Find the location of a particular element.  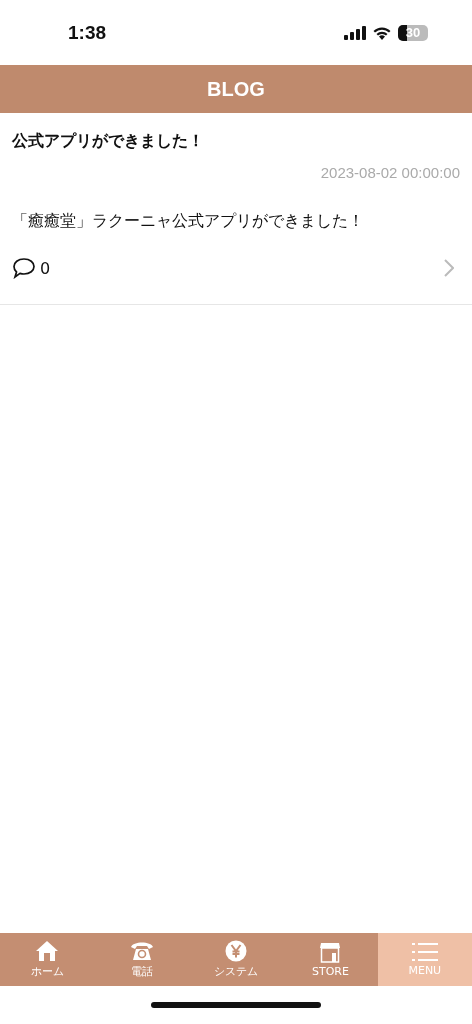

tab-bar-item: 電話 is located at coordinates (141, 959).